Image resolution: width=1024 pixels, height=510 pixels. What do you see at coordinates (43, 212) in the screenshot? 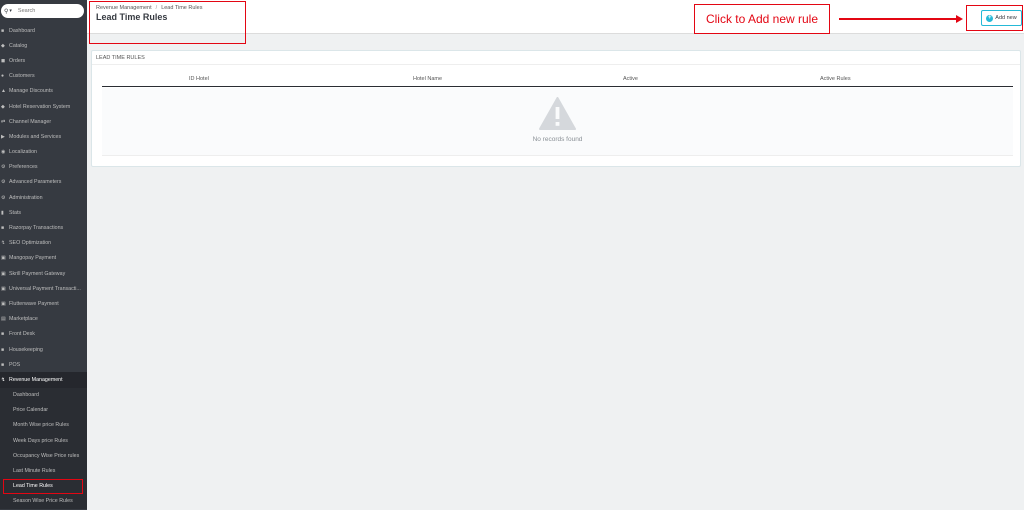
I see `sidebar-item: ▮ Stats` at bounding box center [43, 212].